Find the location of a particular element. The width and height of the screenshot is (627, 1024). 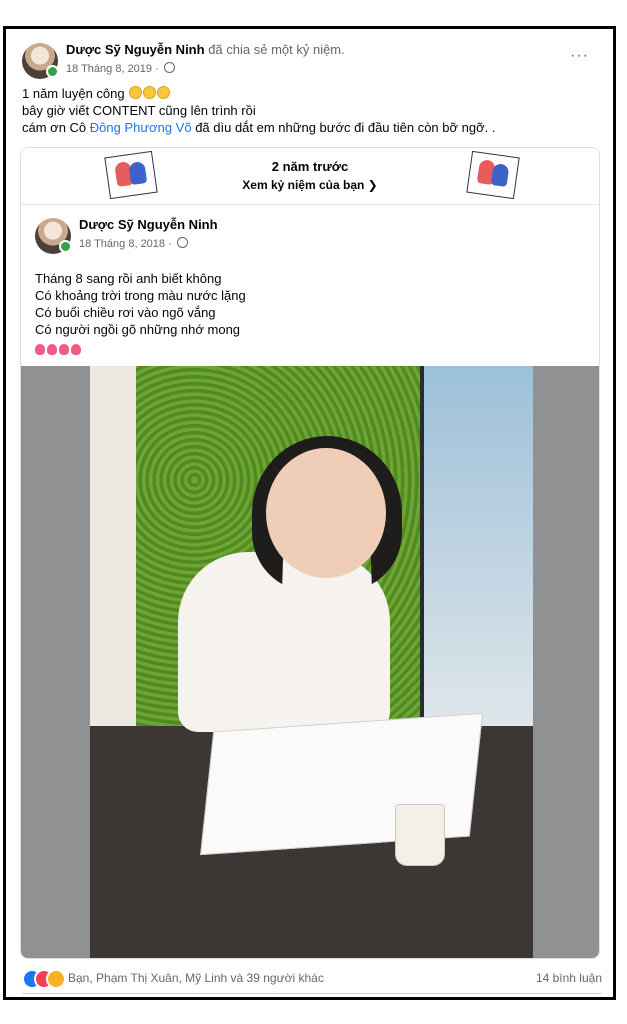

memory-author-line: Dược Sỹ Nguyễn Ninh is located at coordinates (148, 224).